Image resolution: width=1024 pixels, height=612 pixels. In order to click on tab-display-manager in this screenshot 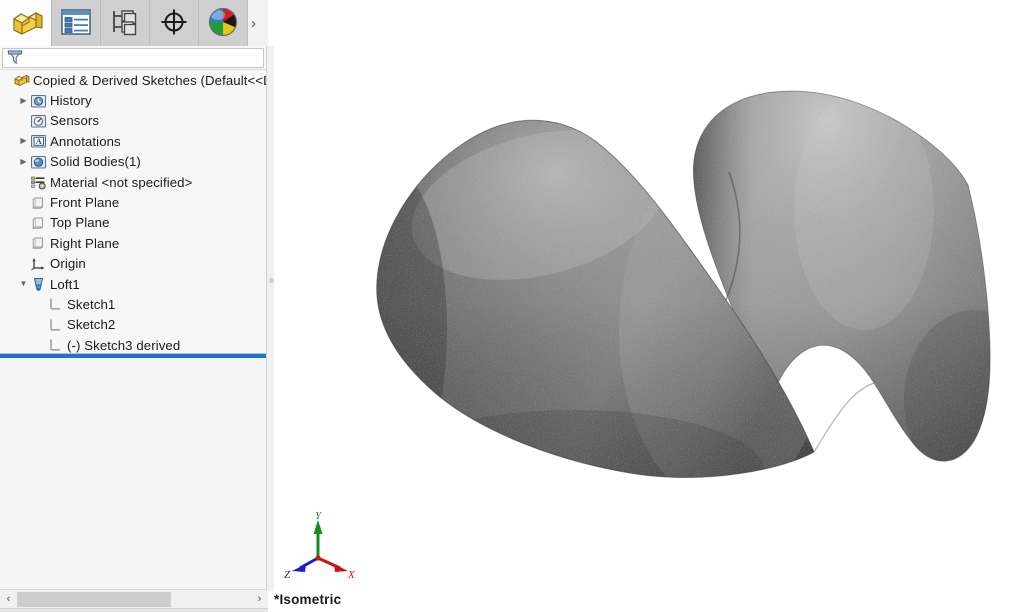, I will do `click(223, 23)`.